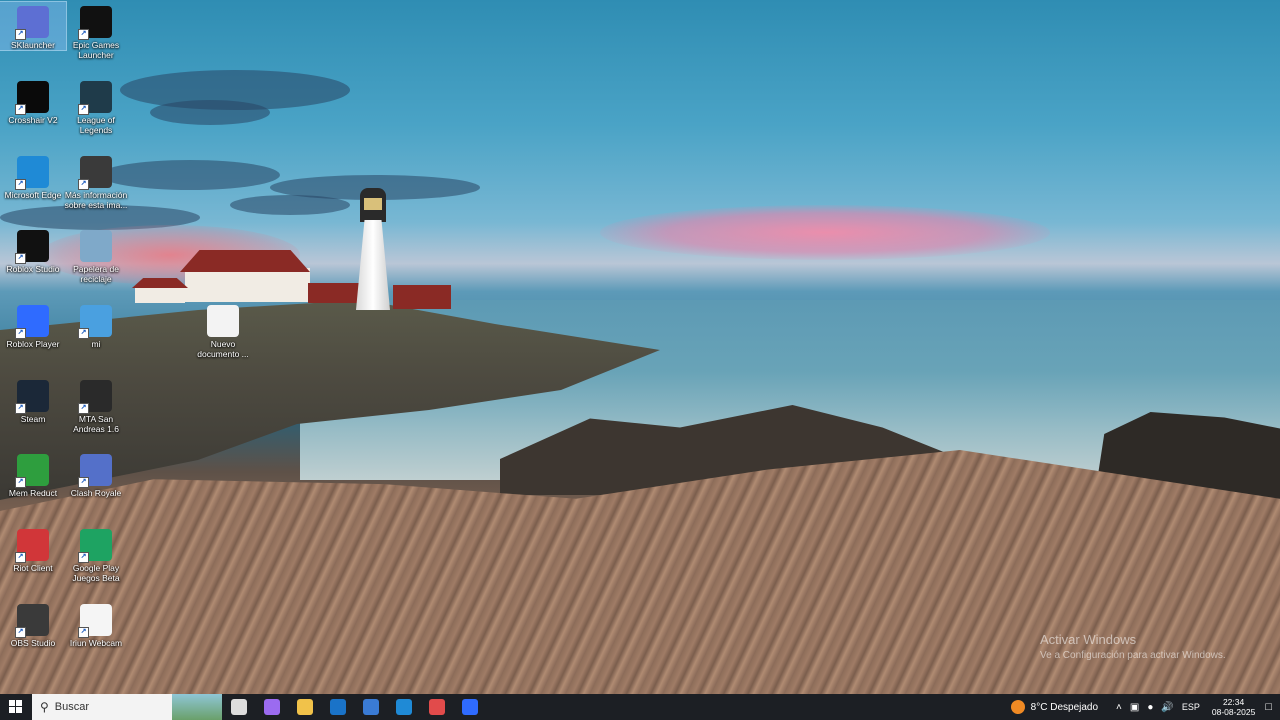  What do you see at coordinates (96, 255) in the screenshot?
I see `desktop-icon-recycle-bin: Papelera de reciclaje` at bounding box center [96, 255].